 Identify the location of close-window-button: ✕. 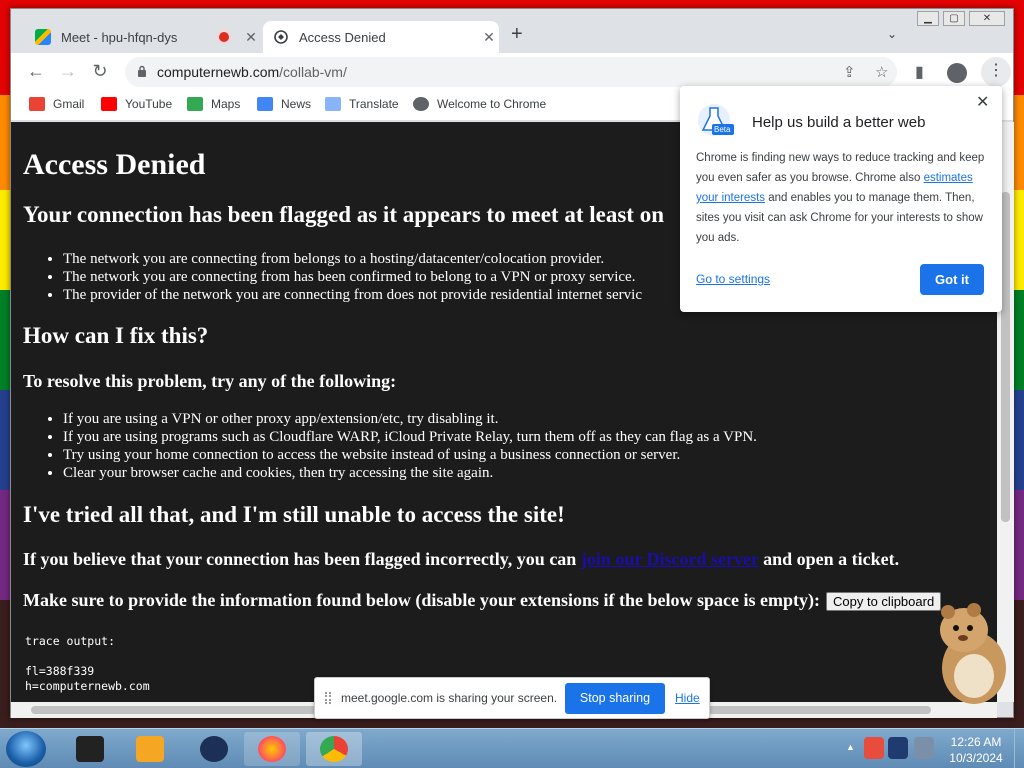
(987, 18).